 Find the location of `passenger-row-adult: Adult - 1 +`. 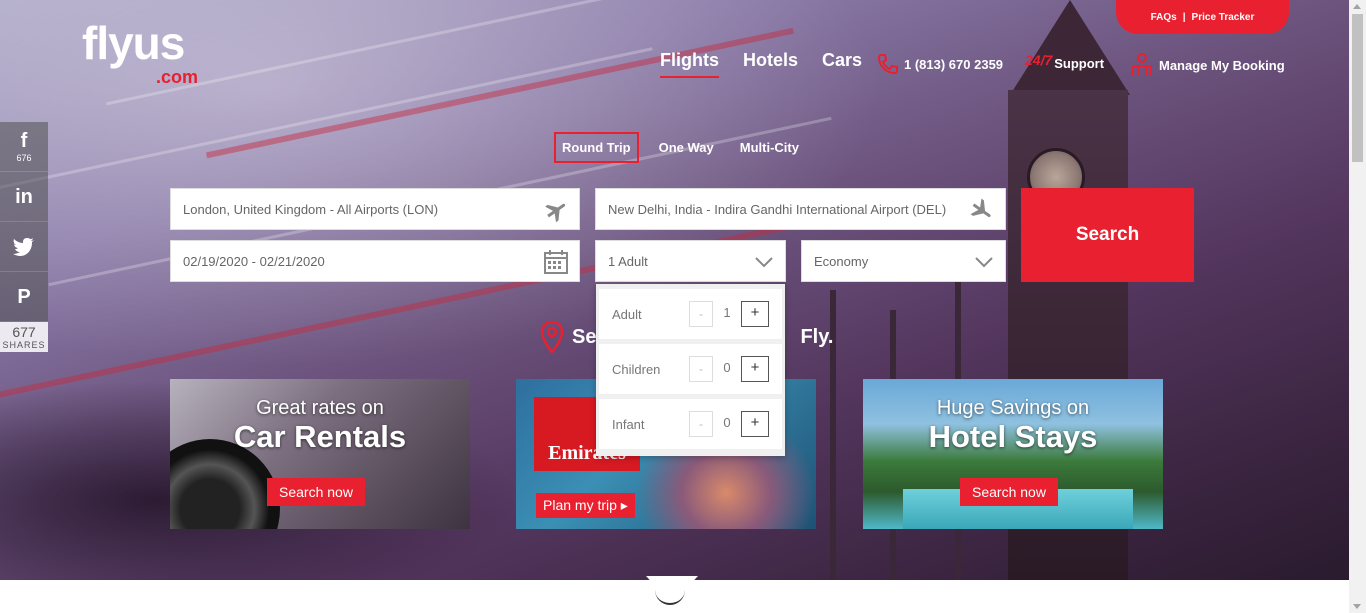

passenger-row-adult: Adult - 1 + is located at coordinates (690, 314).